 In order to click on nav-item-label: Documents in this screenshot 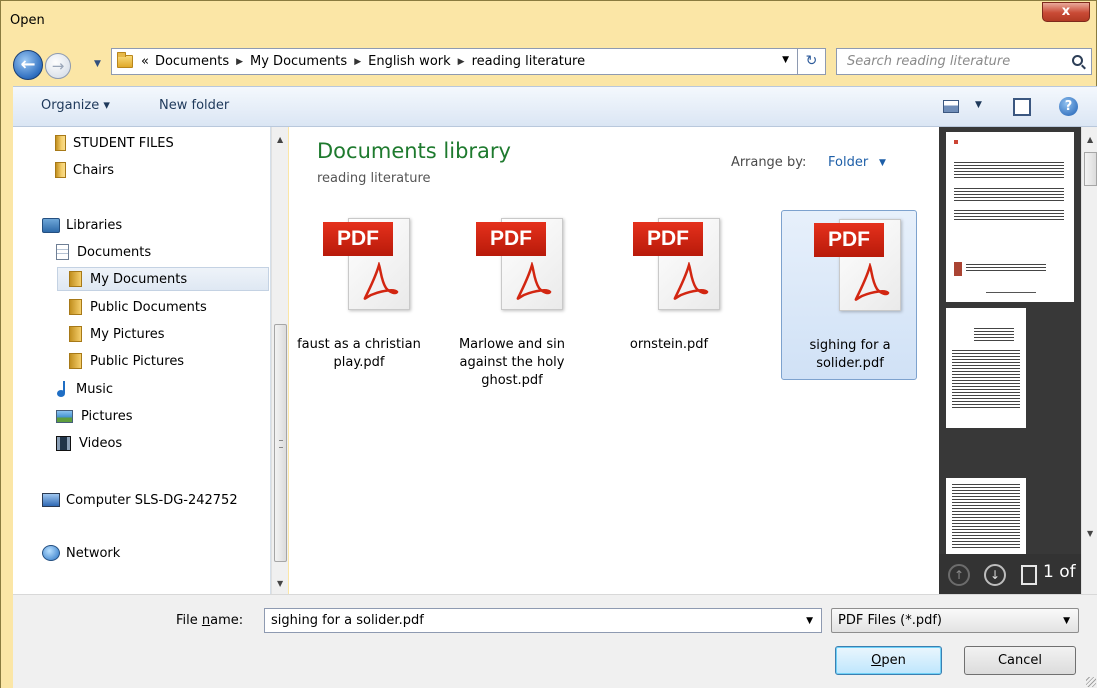, I will do `click(114, 252)`.